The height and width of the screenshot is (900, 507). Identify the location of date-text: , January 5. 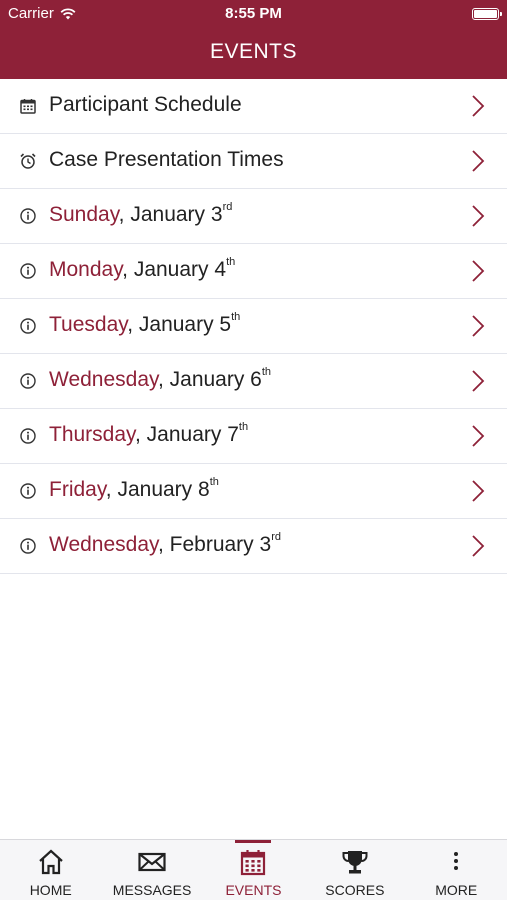
(179, 324).